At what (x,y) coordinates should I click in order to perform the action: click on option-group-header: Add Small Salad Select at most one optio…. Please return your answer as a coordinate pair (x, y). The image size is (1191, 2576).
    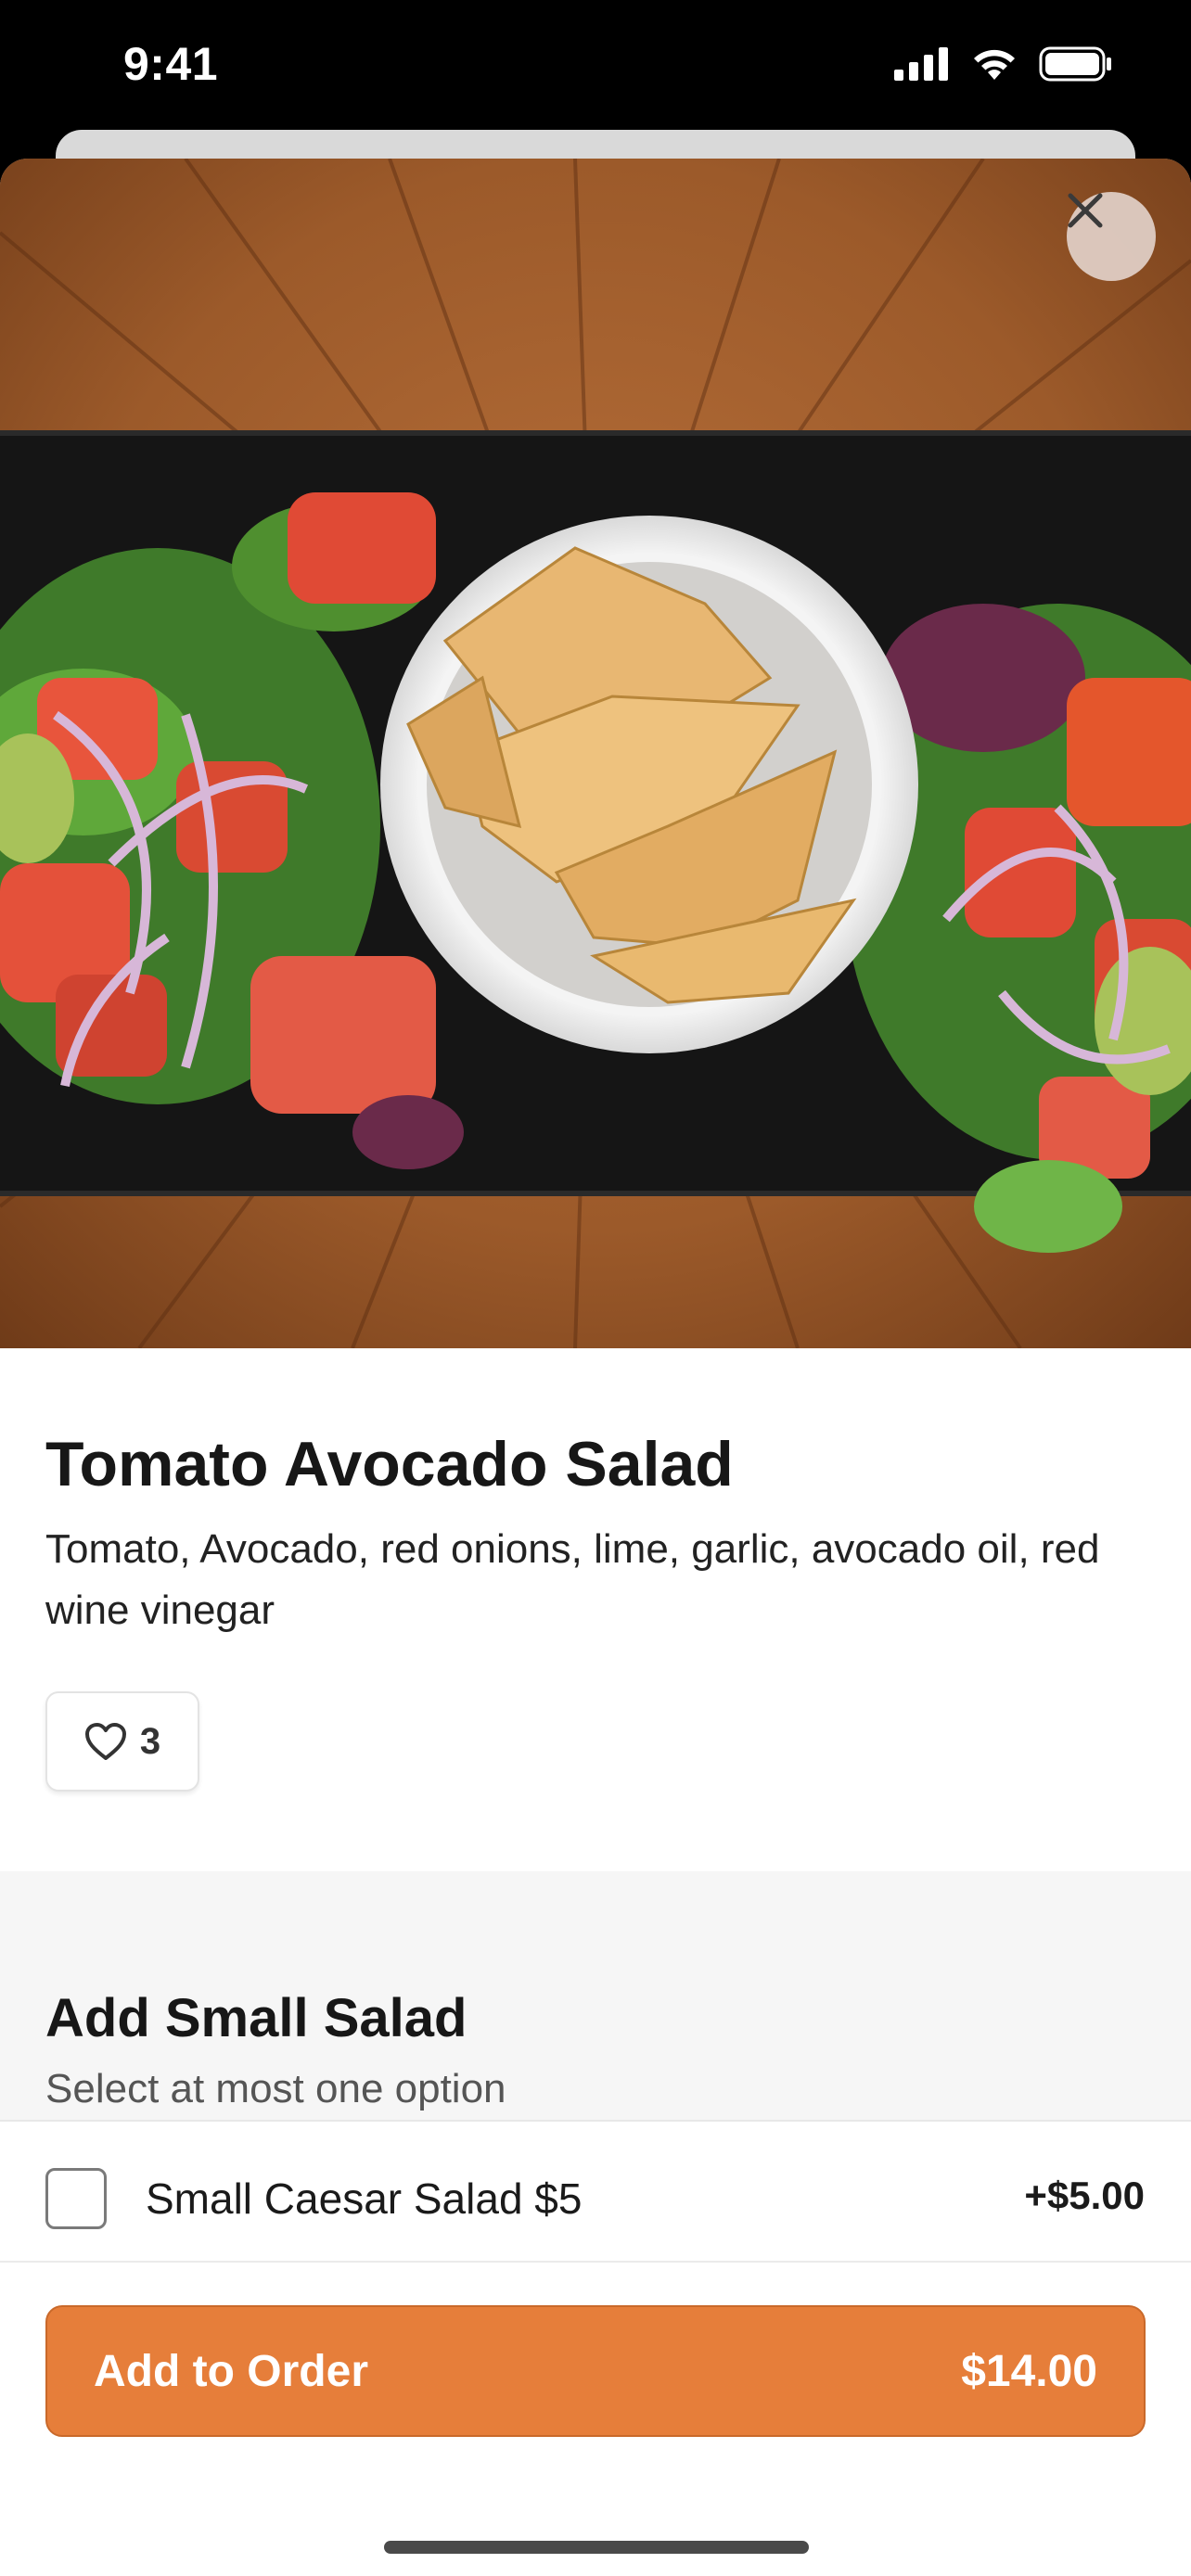
    Looking at the image, I should click on (595, 1996).